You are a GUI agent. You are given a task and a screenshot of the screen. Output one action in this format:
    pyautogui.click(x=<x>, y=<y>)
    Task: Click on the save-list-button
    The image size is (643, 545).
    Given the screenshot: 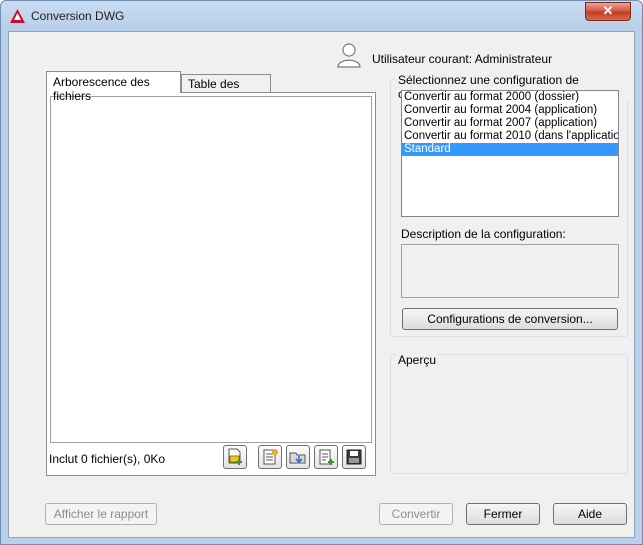 What is the action you would take?
    pyautogui.click(x=354, y=457)
    